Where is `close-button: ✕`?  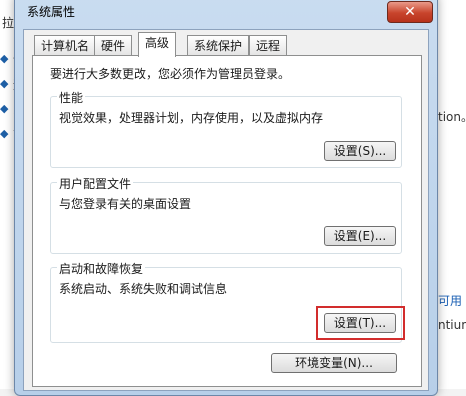 close-button: ✕ is located at coordinates (410, 12).